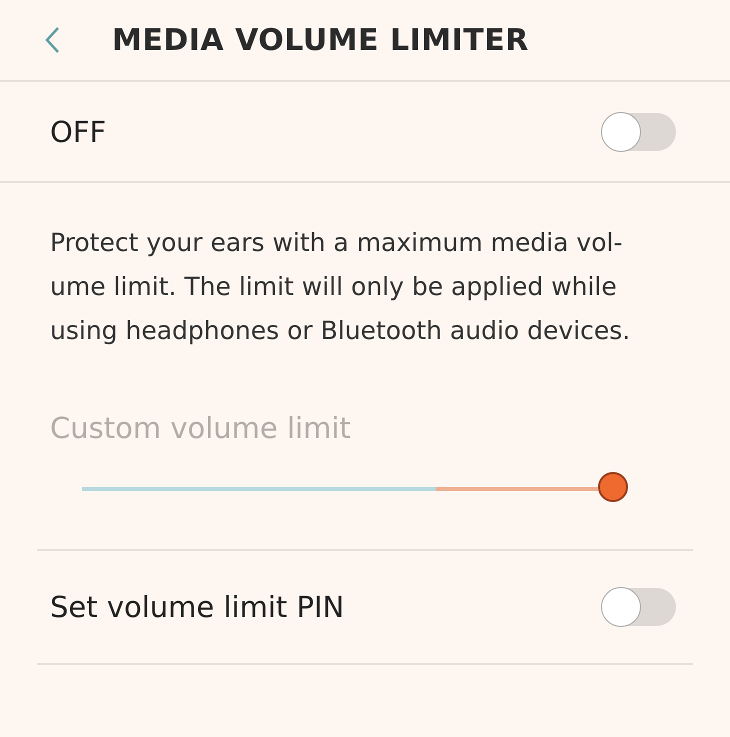  Describe the element at coordinates (341, 287) in the screenshot. I see `description-text: Protect your ears with a maximum media vol- ume limit. The limit will only be applied while using headphones or Bluetooth audio devices.` at that location.